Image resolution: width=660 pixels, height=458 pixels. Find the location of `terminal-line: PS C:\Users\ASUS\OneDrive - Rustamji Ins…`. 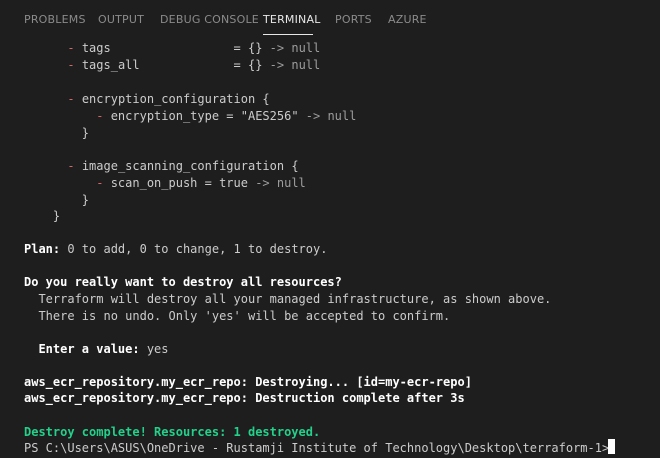

terminal-line: PS C:\Users\ASUS\OneDrive - Rustamji Ins… is located at coordinates (320, 448).